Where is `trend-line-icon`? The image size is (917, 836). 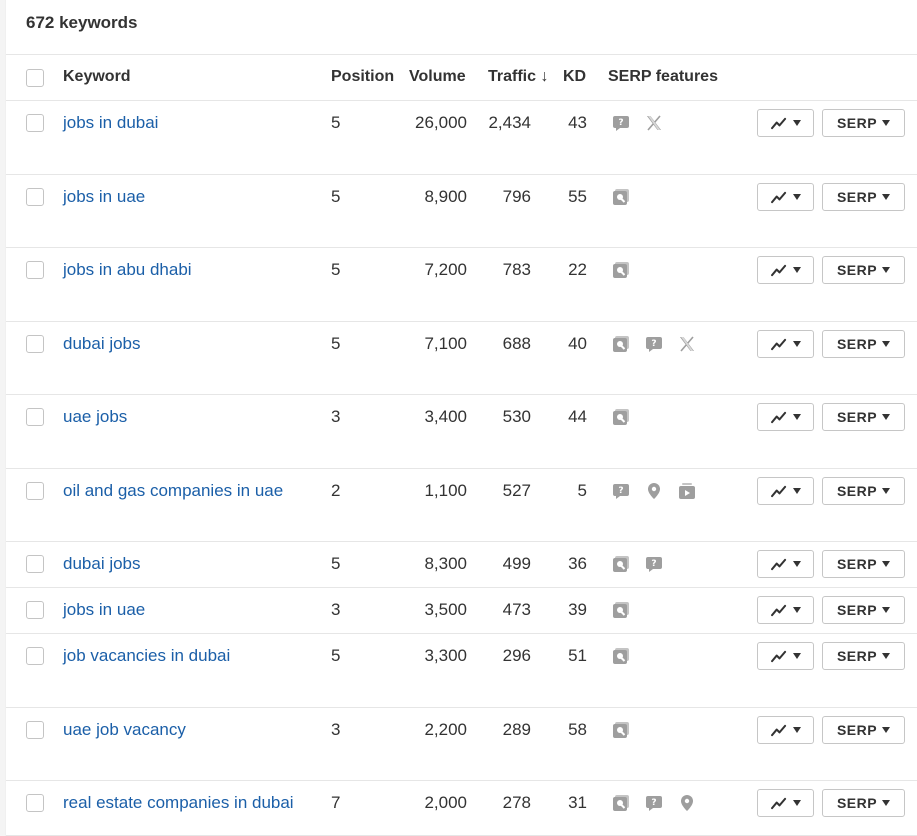 trend-line-icon is located at coordinates (778, 803).